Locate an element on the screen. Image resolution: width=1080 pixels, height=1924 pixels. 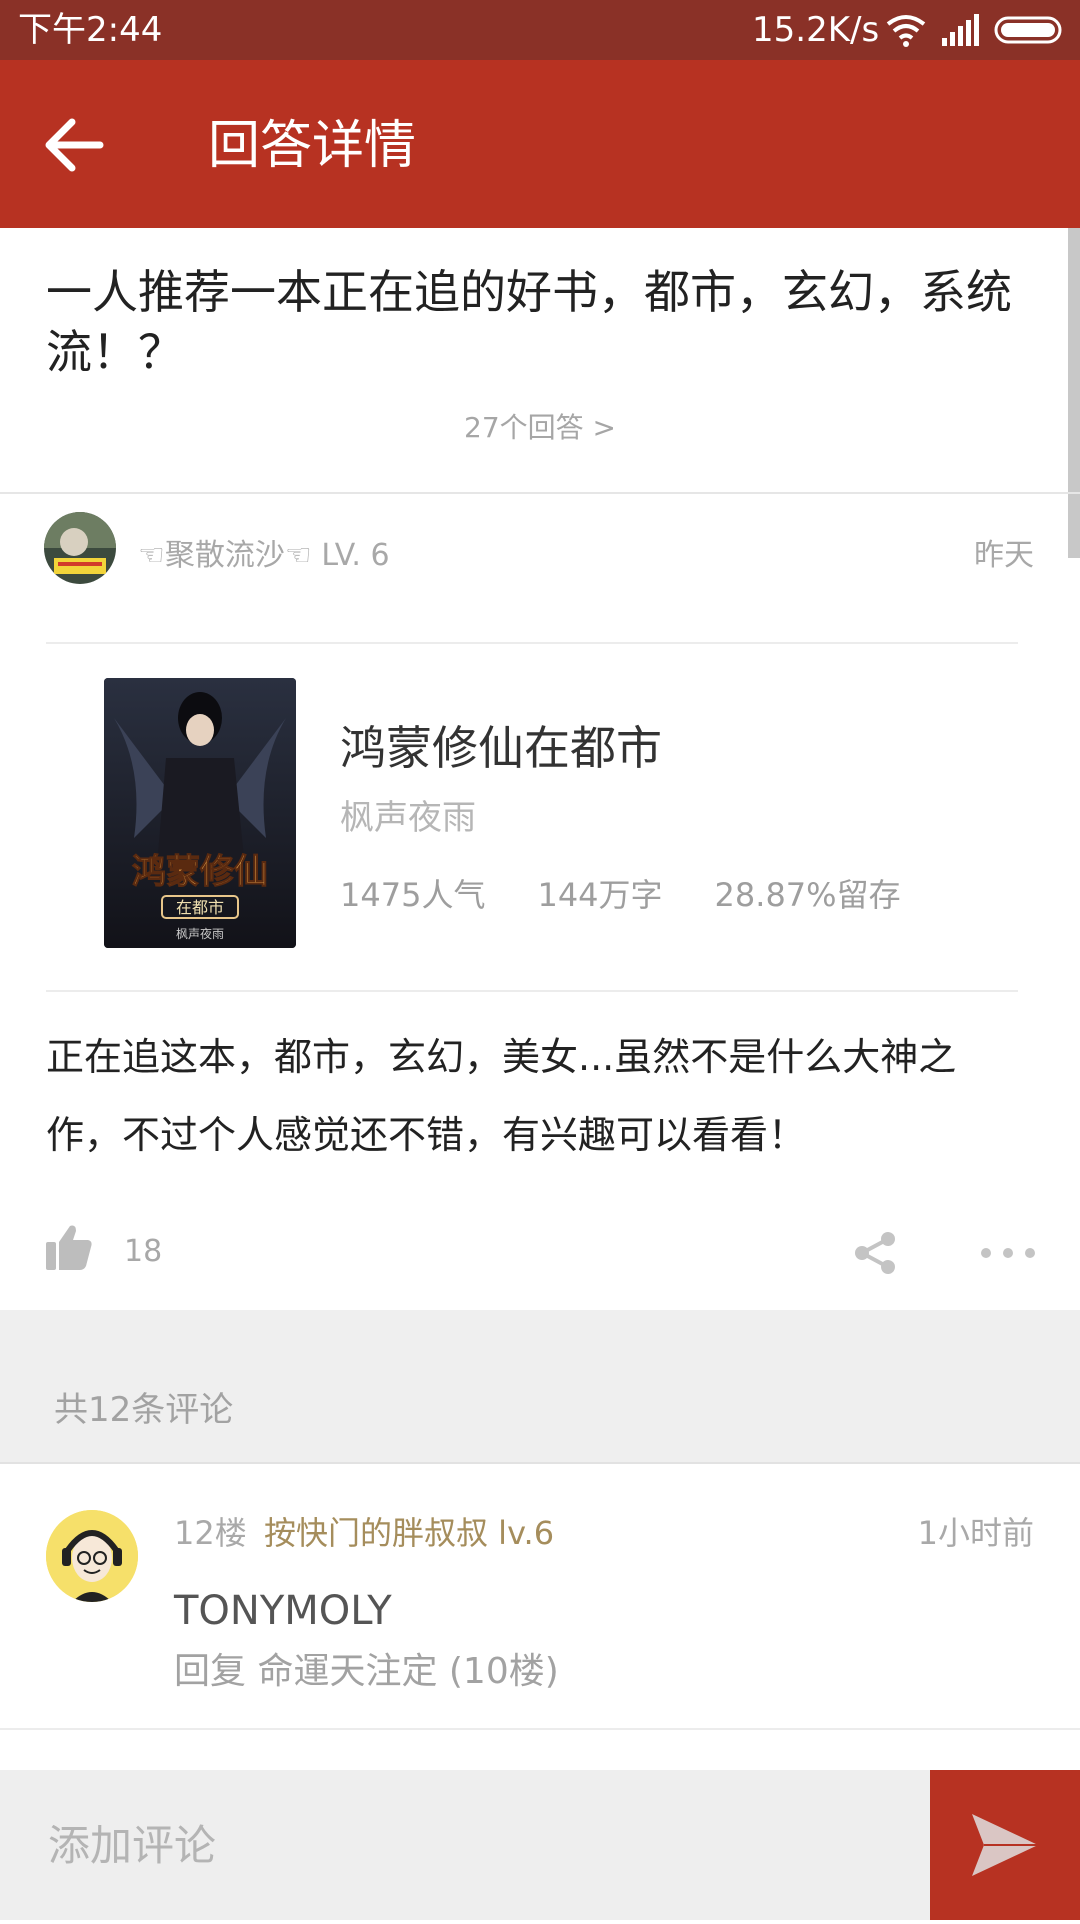
book-cover-author: 枫声夜雨 is located at coordinates (200, 933).